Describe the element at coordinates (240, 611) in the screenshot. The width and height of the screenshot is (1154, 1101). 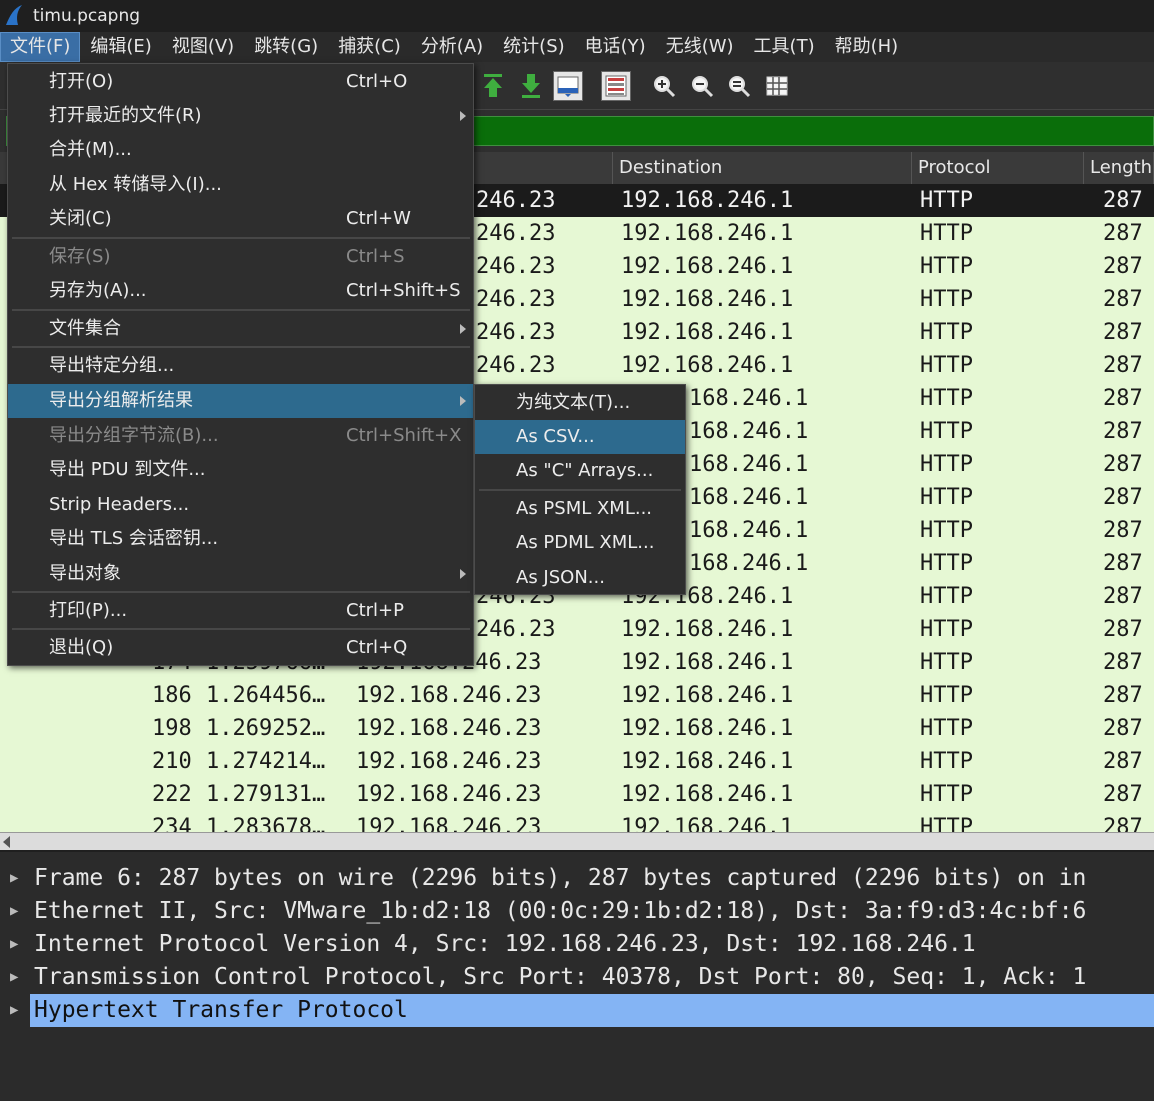
I see `file-menu-item: 打印(P)... Ctrl+P` at that location.